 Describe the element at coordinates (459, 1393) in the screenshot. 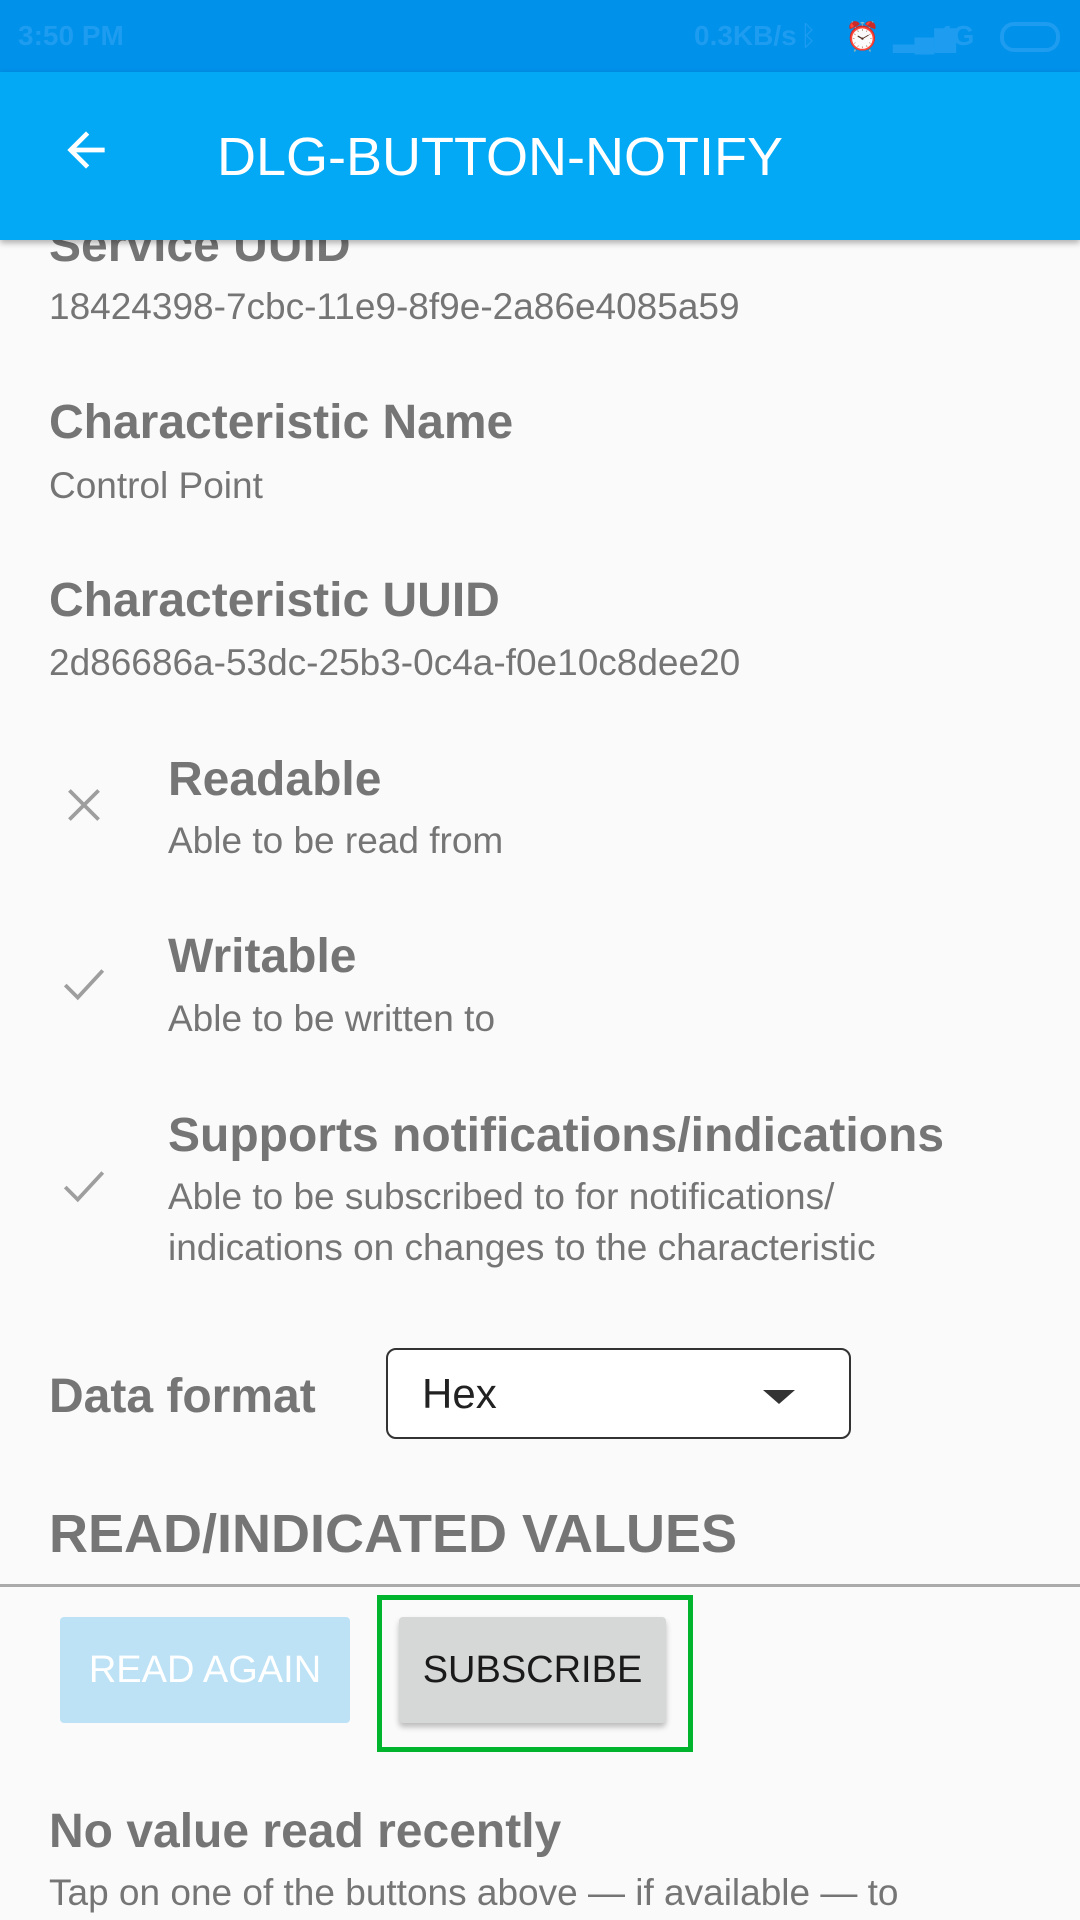

I see `data-format-selected: Hex` at that location.